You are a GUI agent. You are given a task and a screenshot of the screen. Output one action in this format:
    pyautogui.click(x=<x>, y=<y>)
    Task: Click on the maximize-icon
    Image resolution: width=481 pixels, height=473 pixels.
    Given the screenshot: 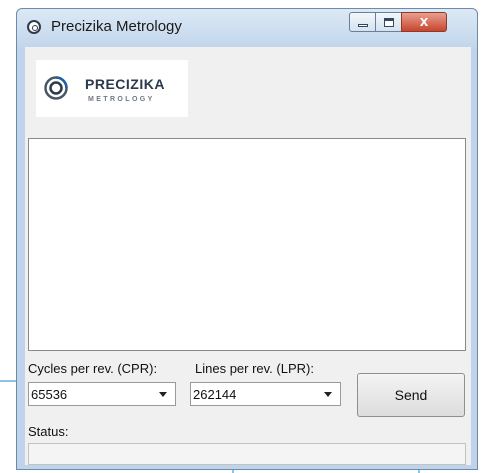 What is the action you would take?
    pyautogui.click(x=389, y=22)
    